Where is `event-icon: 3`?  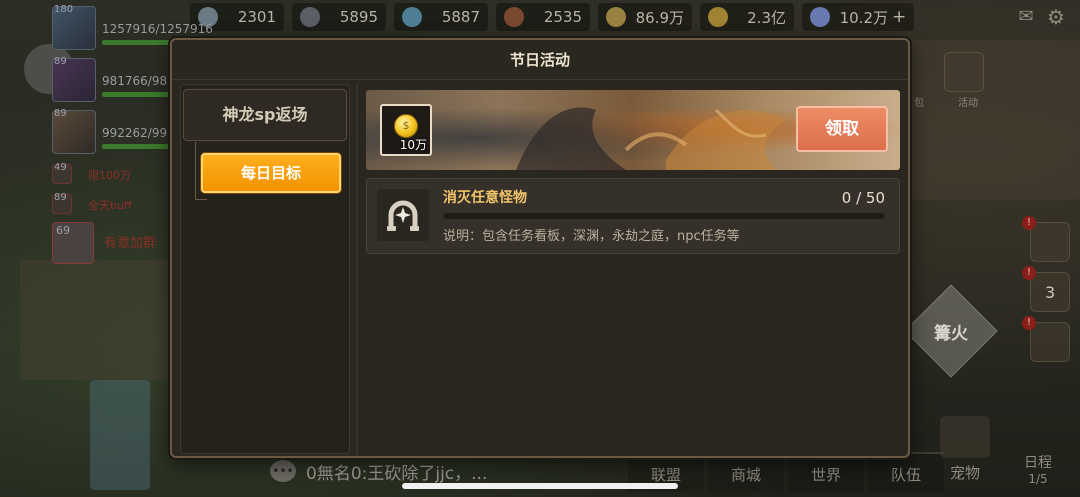 event-icon: 3 is located at coordinates (1050, 292).